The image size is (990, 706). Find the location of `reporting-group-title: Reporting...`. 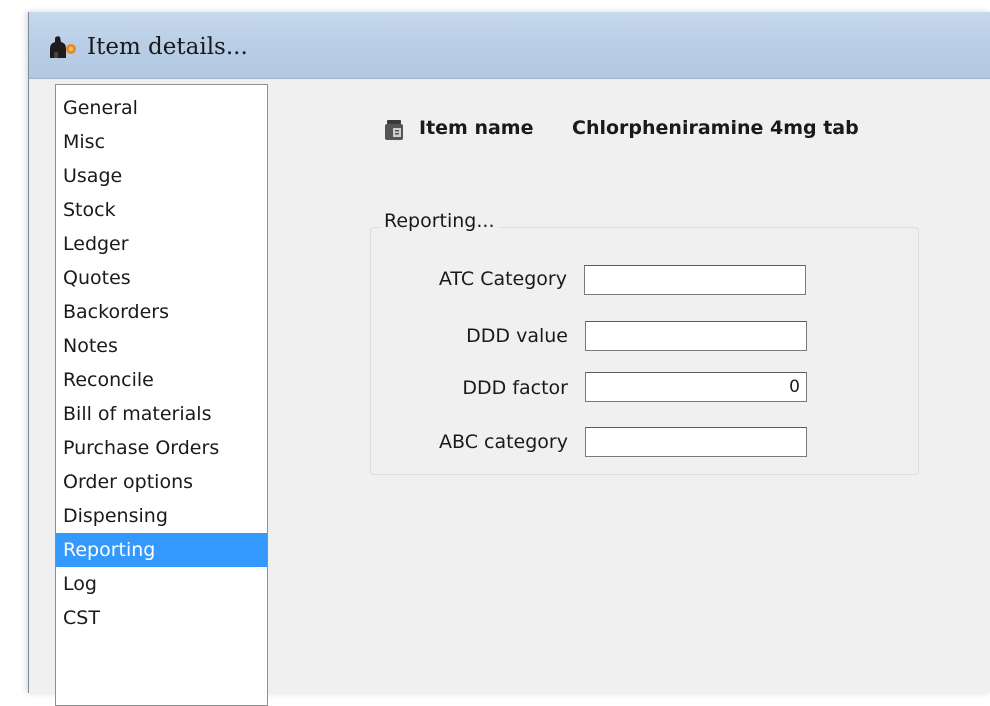

reporting-group-title: Reporting... is located at coordinates (440, 221).